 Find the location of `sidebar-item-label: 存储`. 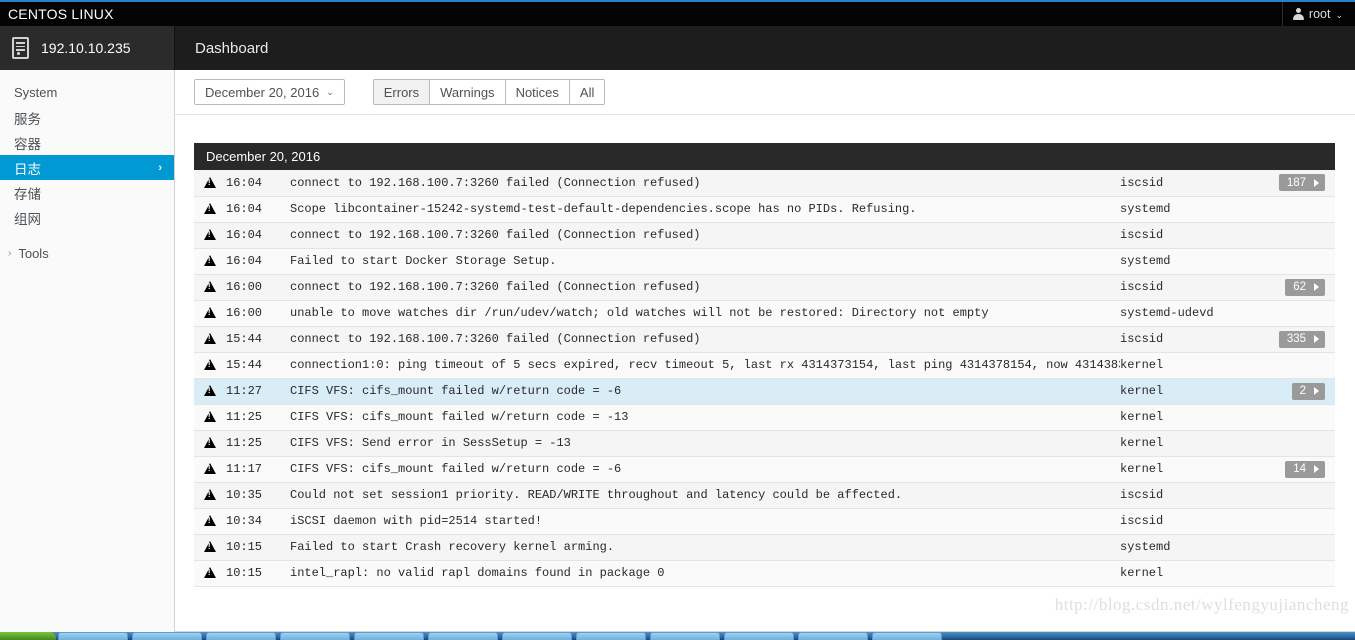

sidebar-item-label: 存储 is located at coordinates (27, 194).